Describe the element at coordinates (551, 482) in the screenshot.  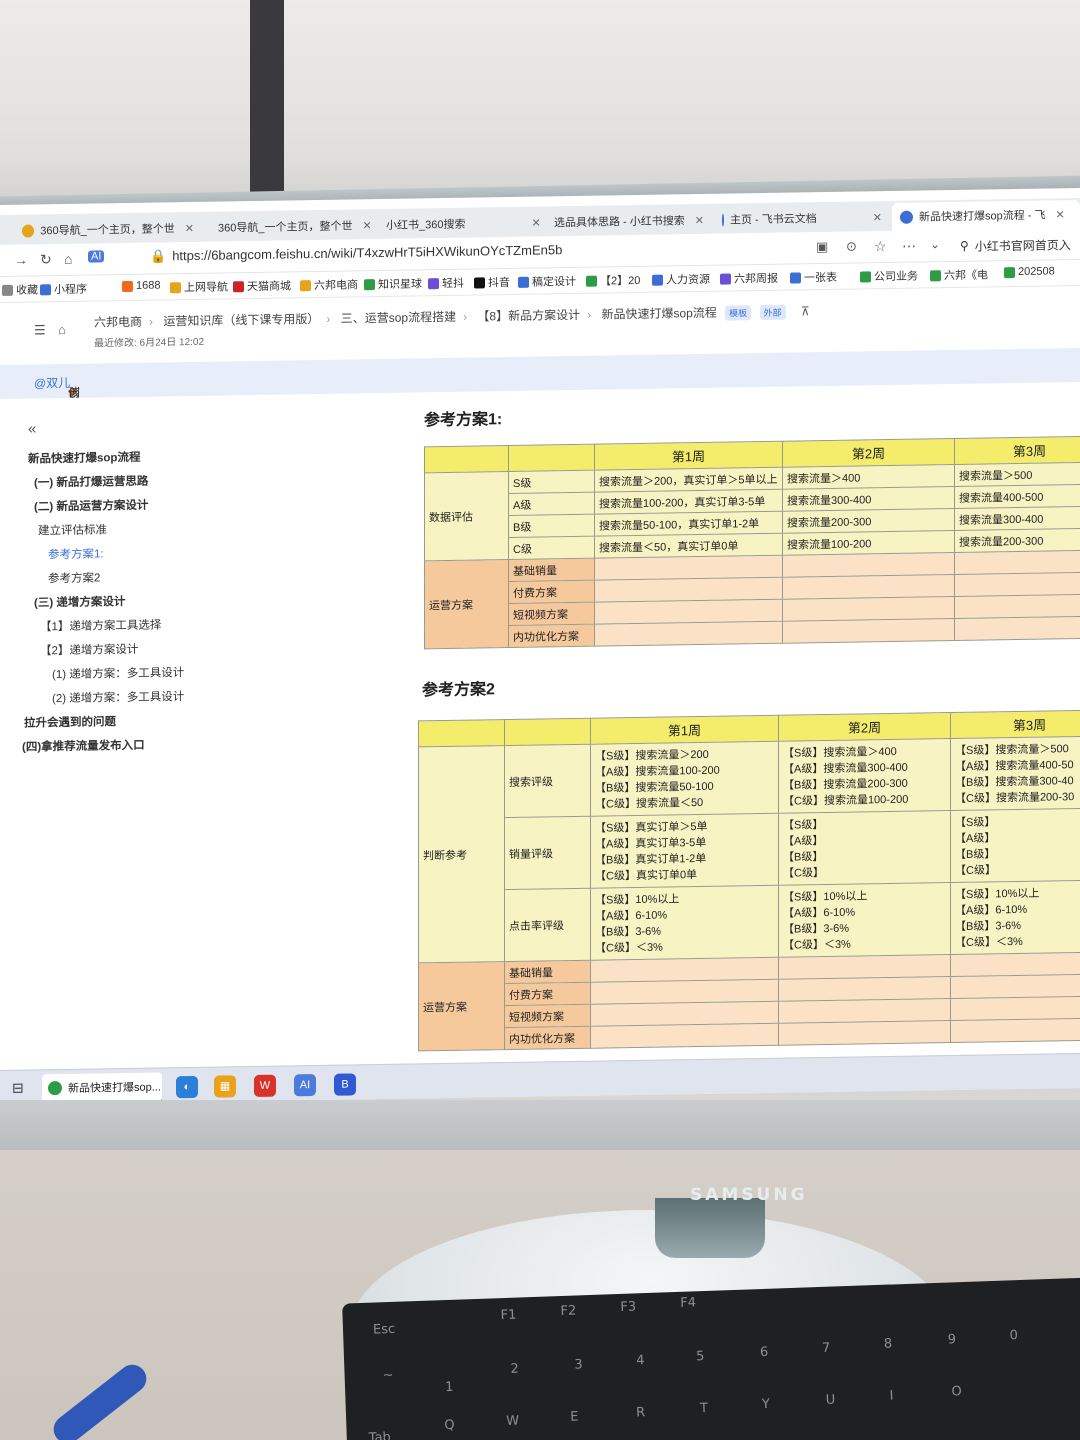
I see `level-cell: S级` at that location.